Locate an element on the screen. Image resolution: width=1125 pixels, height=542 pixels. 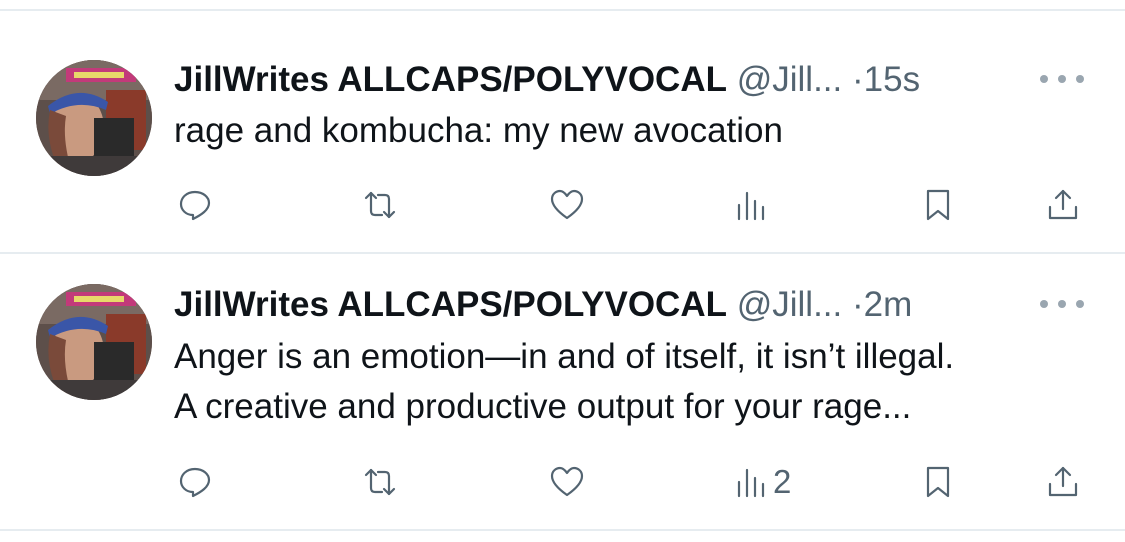
views-button: 2 is located at coordinates (762, 482).